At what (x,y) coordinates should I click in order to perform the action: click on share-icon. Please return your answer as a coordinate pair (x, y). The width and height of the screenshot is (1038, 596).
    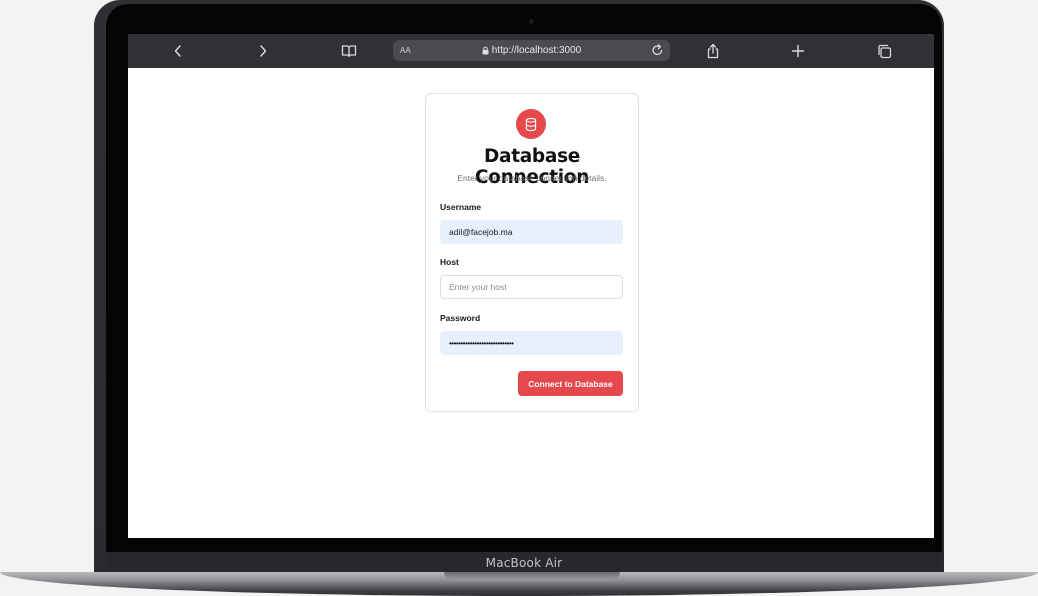
    Looking at the image, I should click on (713, 51).